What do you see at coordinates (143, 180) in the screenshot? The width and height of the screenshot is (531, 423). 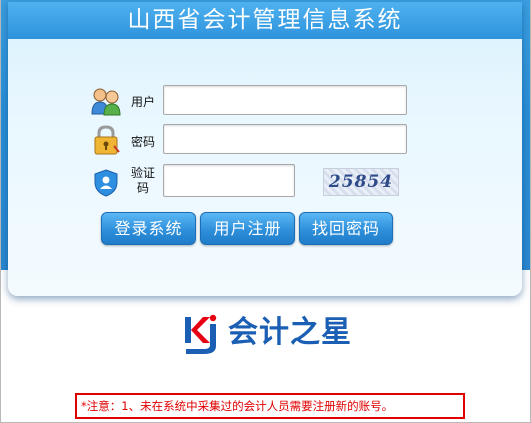 I see `captcha-label: 验证码` at bounding box center [143, 180].